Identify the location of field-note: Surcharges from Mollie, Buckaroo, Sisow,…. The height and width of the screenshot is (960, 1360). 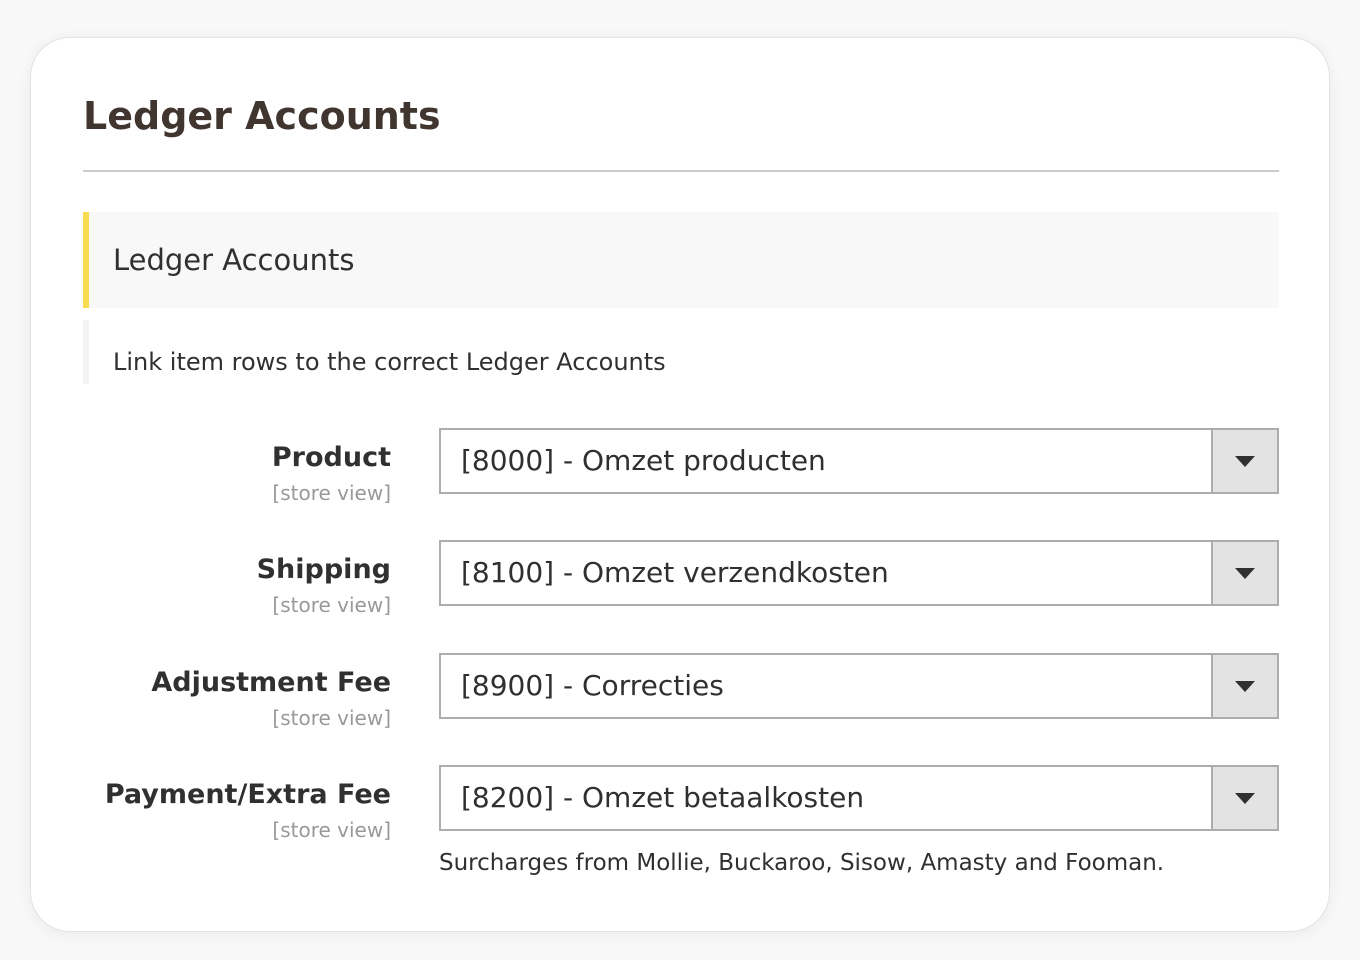
(802, 863).